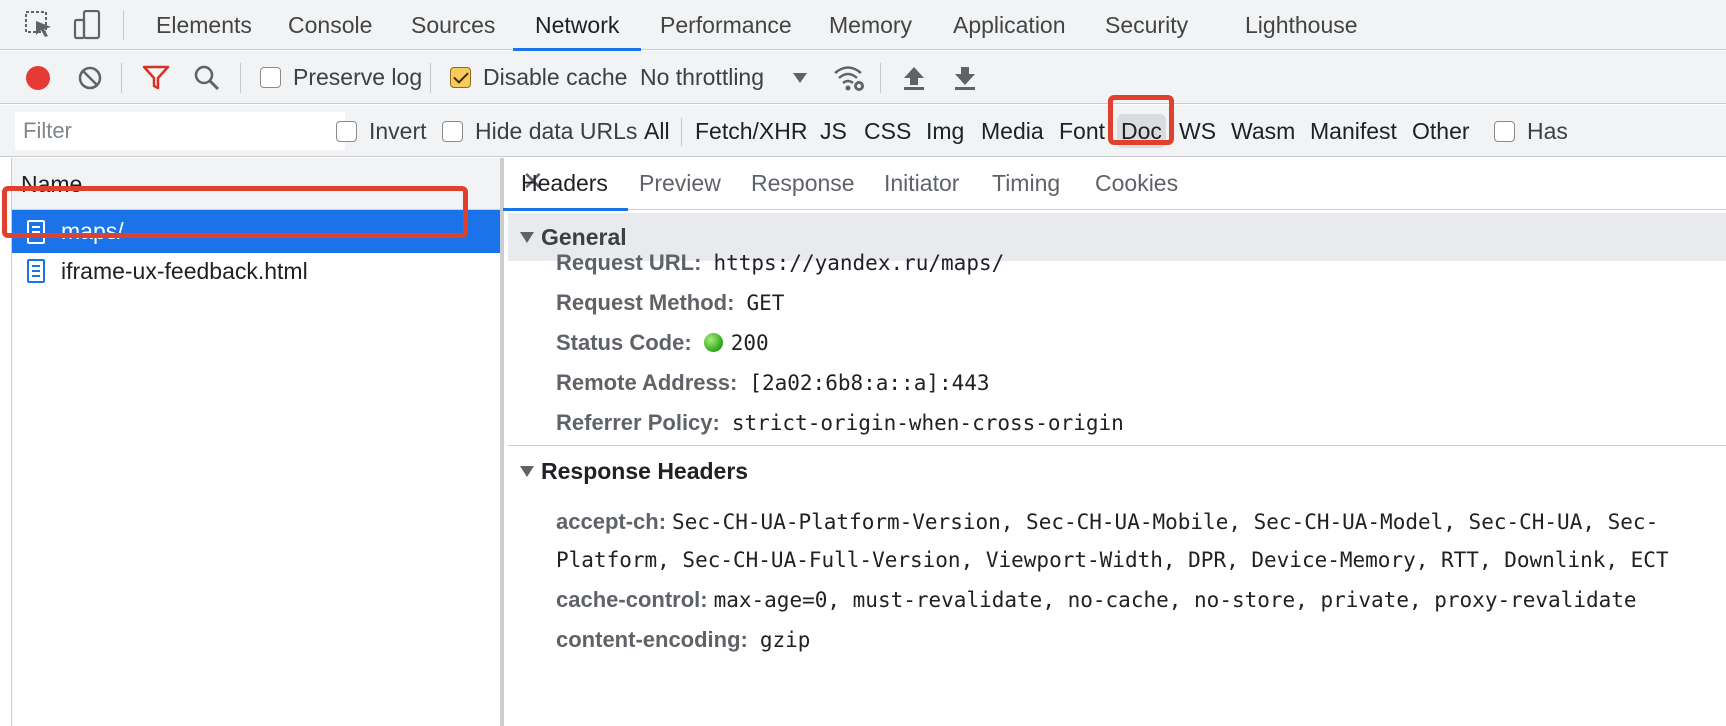 This screenshot has width=1726, height=726. What do you see at coordinates (1263, 131) in the screenshot?
I see `type-filter-wasm: Wasm` at bounding box center [1263, 131].